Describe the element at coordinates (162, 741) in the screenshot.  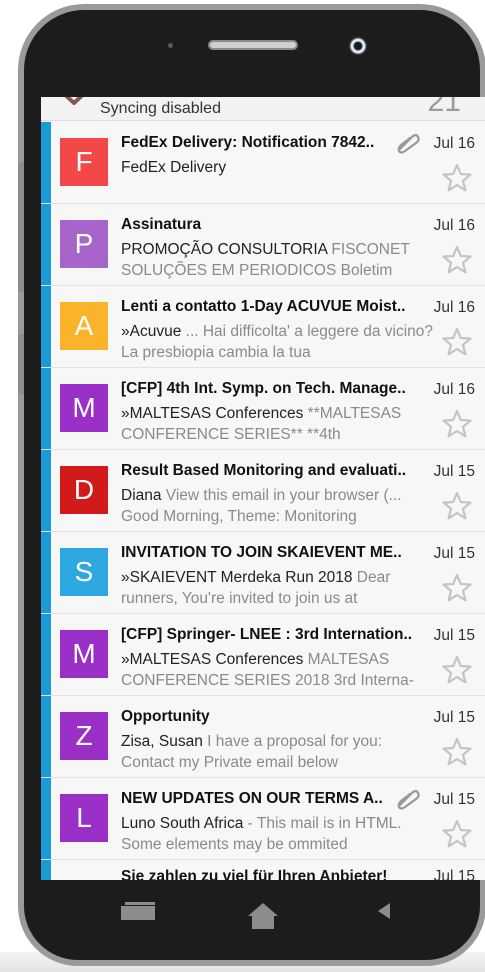
I see `email-sender: Zisa, Susan` at that location.